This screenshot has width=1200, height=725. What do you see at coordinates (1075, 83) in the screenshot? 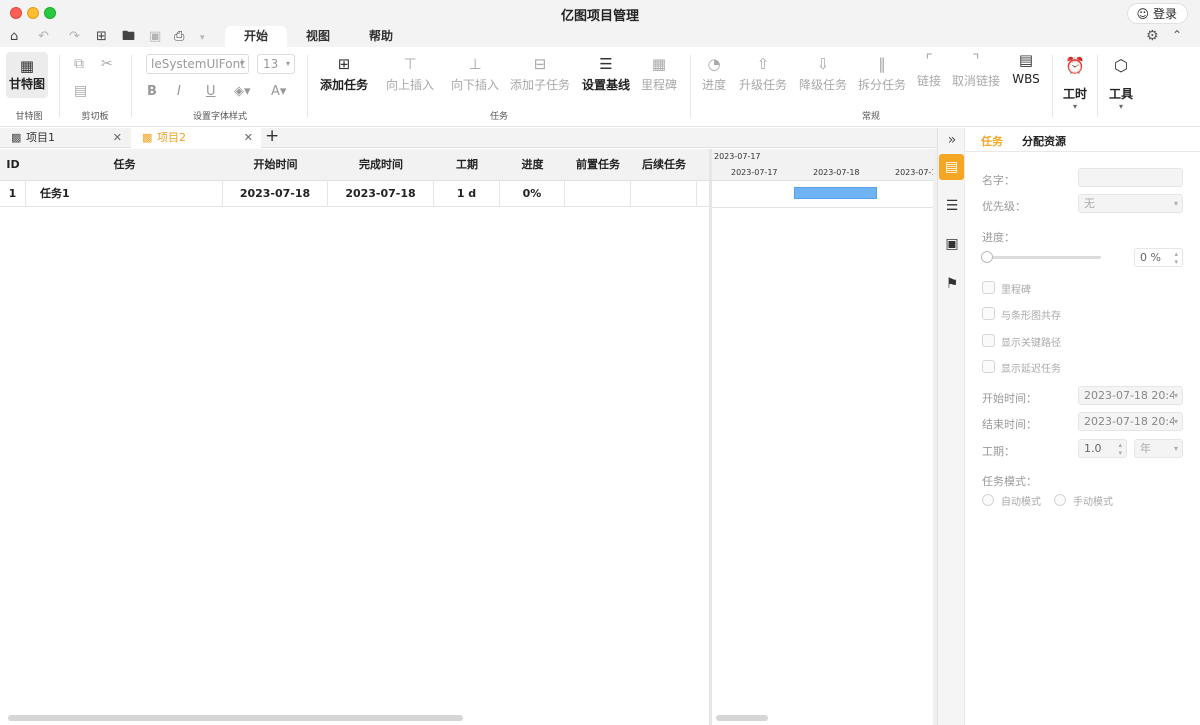
I see `hours-button: ⏰ 工时 ▾` at bounding box center [1075, 83].